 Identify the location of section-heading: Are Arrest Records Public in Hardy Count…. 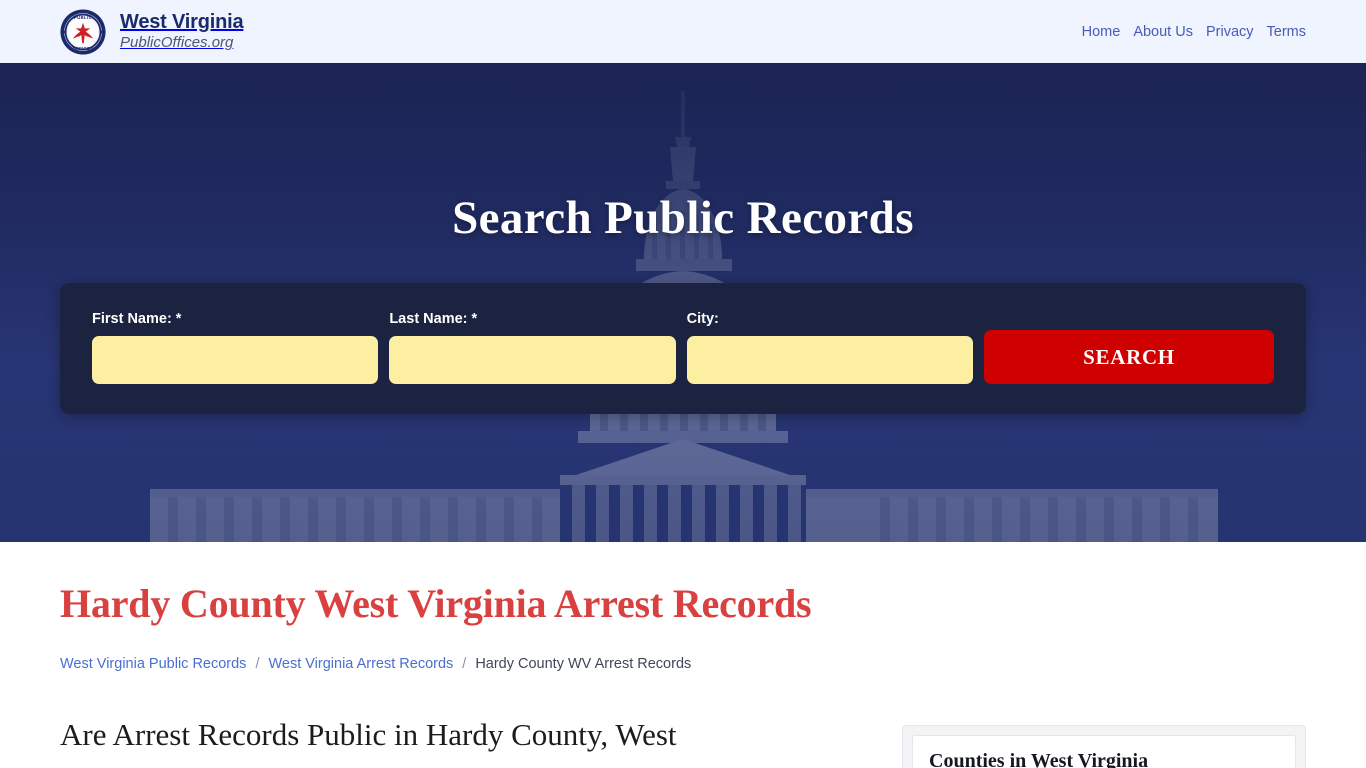
(368, 734).